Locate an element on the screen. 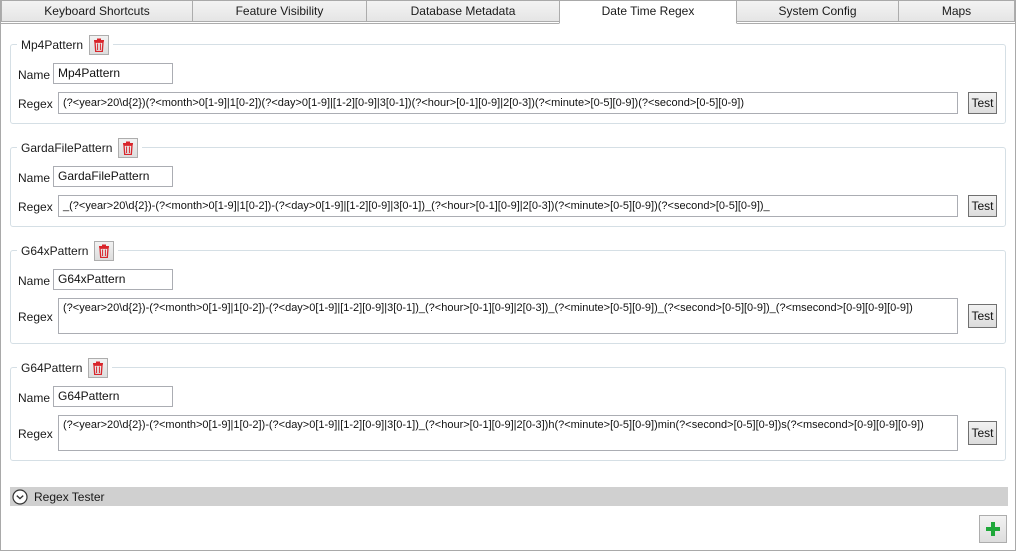 Image resolution: width=1016 pixels, height=551 pixels. name-field: Mp4Pattern is located at coordinates (113, 73).